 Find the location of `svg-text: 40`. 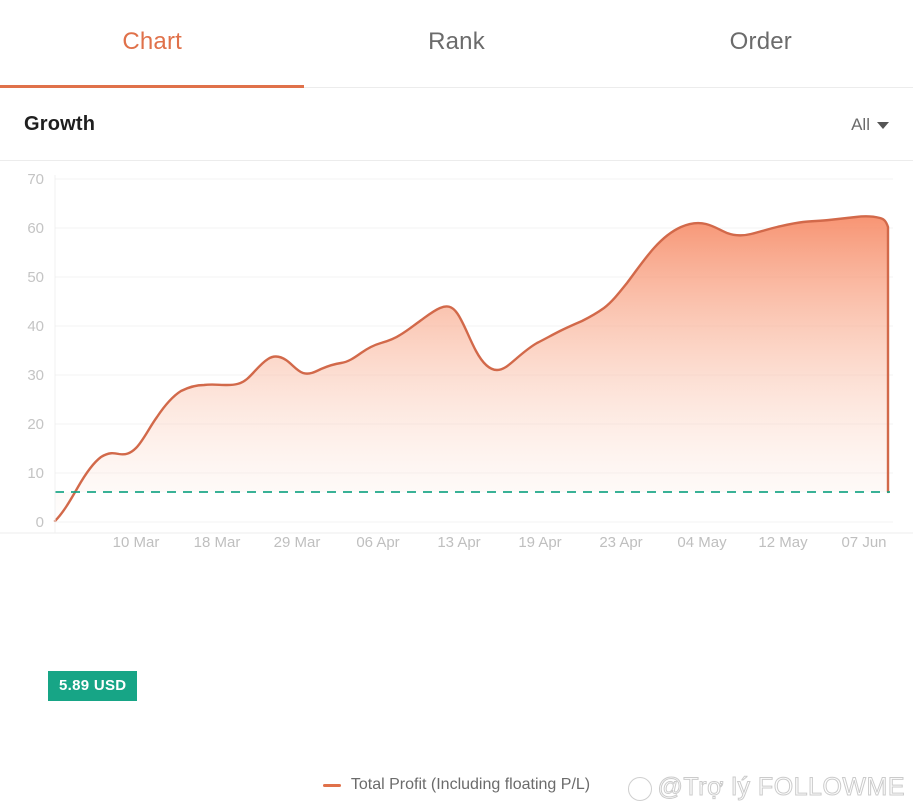

svg-text: 40 is located at coordinates (35, 326).